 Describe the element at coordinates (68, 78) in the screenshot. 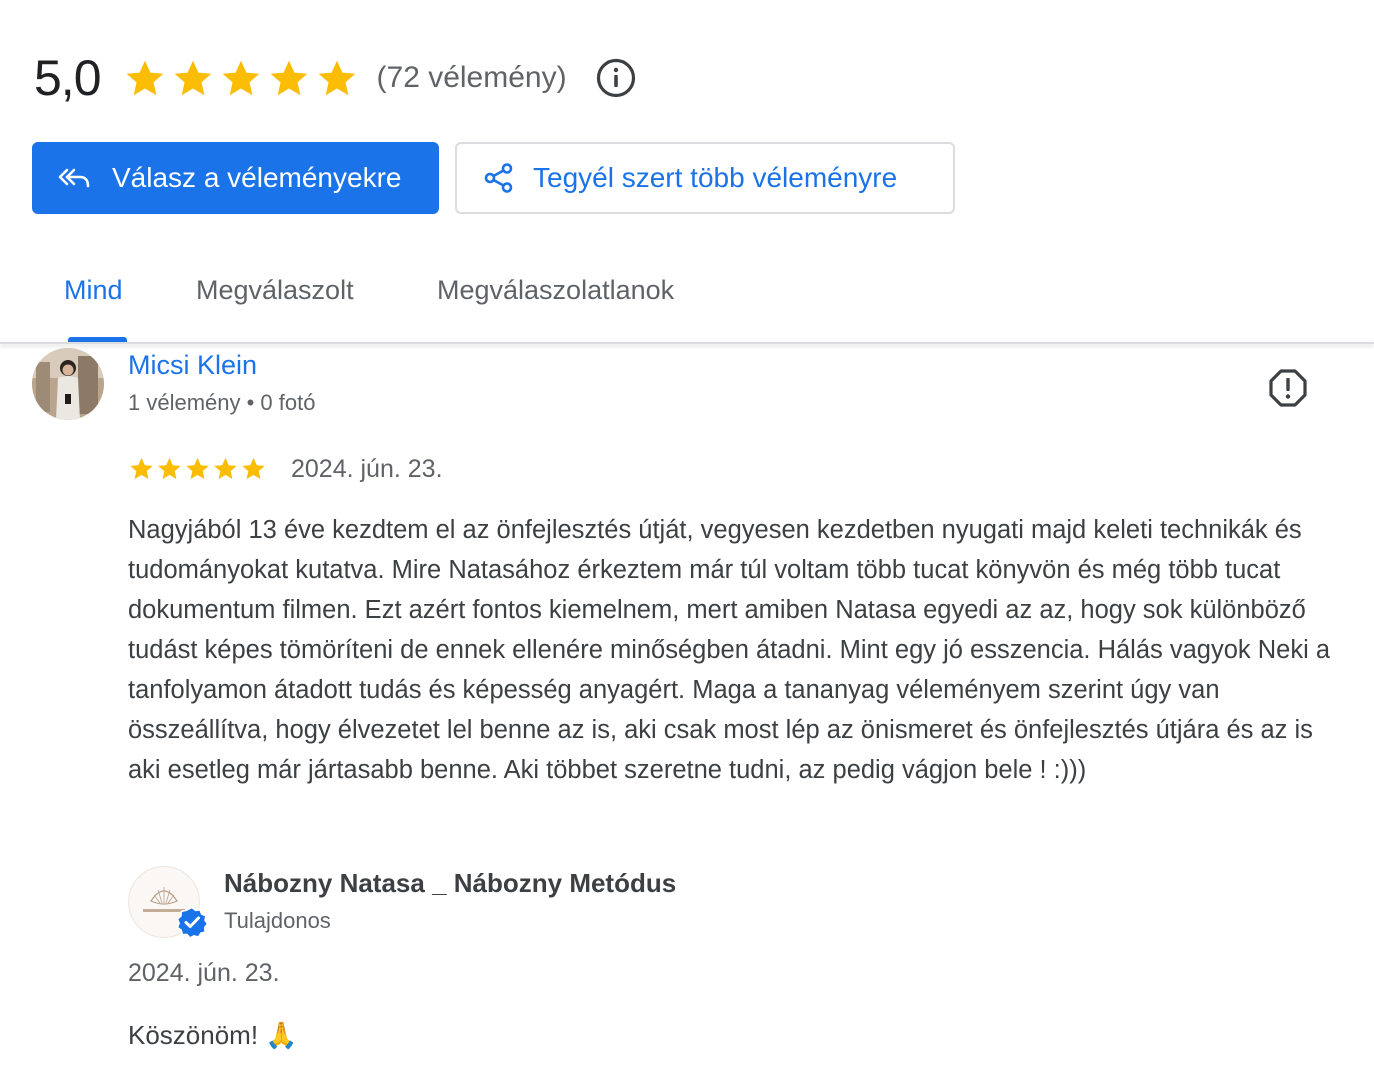

I see `average-rating: 5,0` at that location.